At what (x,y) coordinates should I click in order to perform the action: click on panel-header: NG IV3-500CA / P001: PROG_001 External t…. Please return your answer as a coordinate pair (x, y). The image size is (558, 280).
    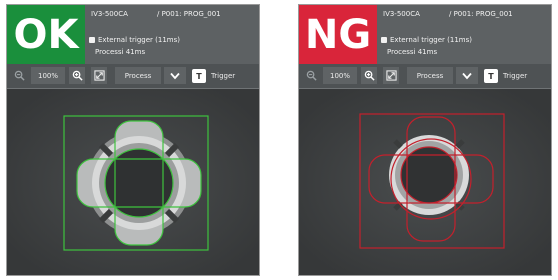
    Looking at the image, I should click on (425, 34).